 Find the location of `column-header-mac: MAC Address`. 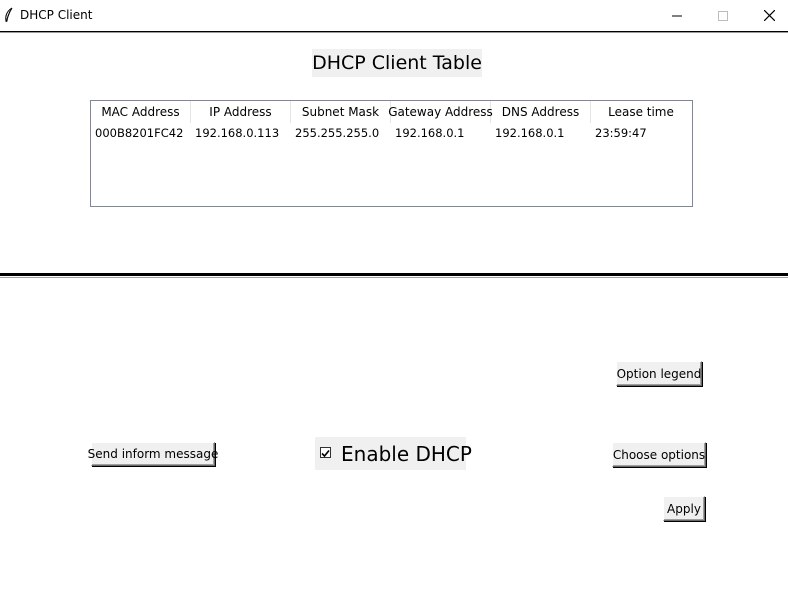

column-header-mac: MAC Address is located at coordinates (141, 112).